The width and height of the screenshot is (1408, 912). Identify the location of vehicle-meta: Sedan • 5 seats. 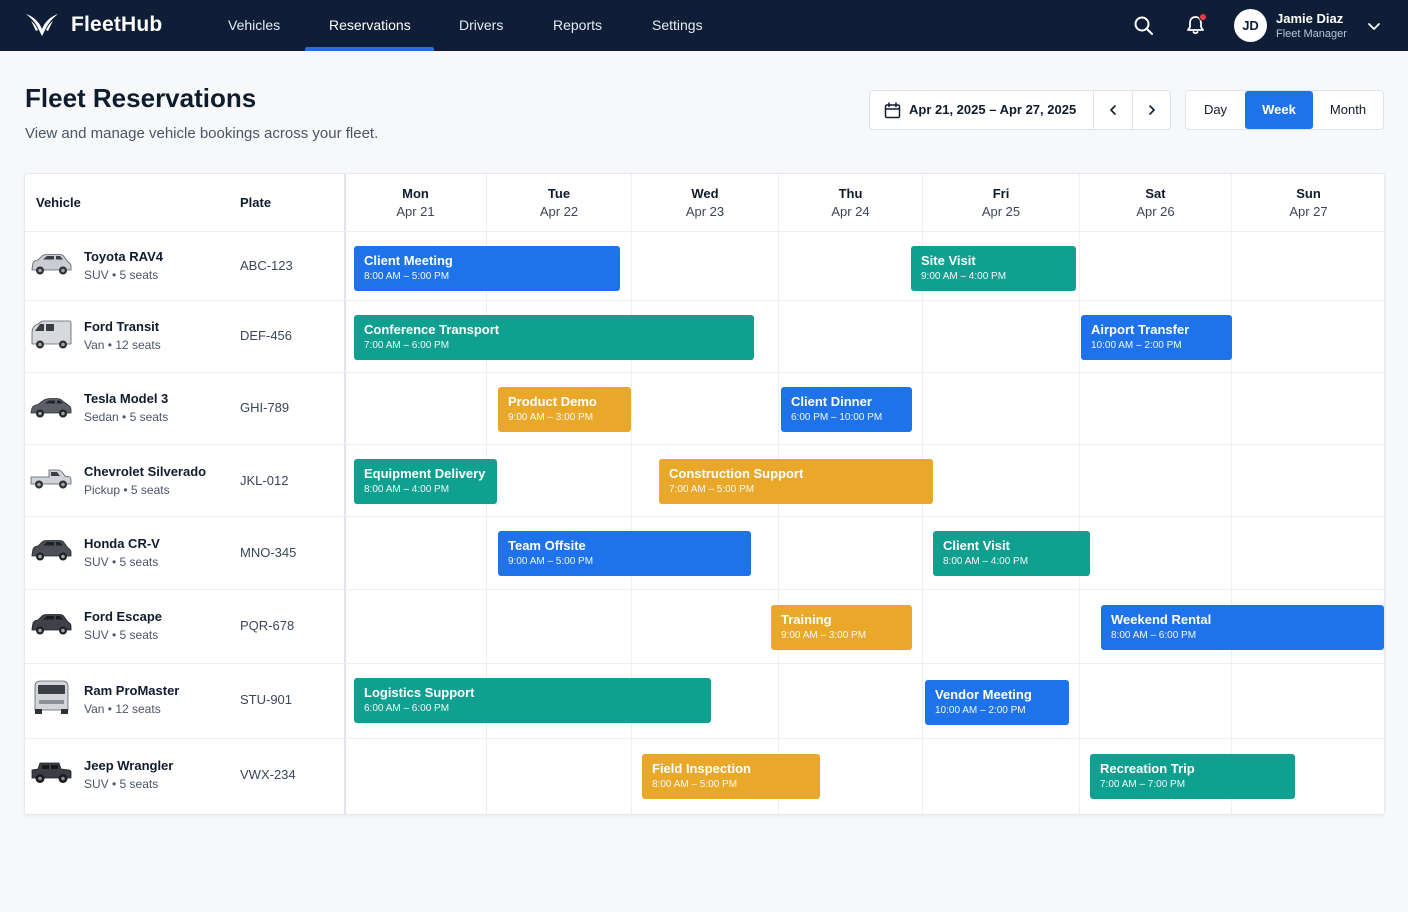
(126, 417).